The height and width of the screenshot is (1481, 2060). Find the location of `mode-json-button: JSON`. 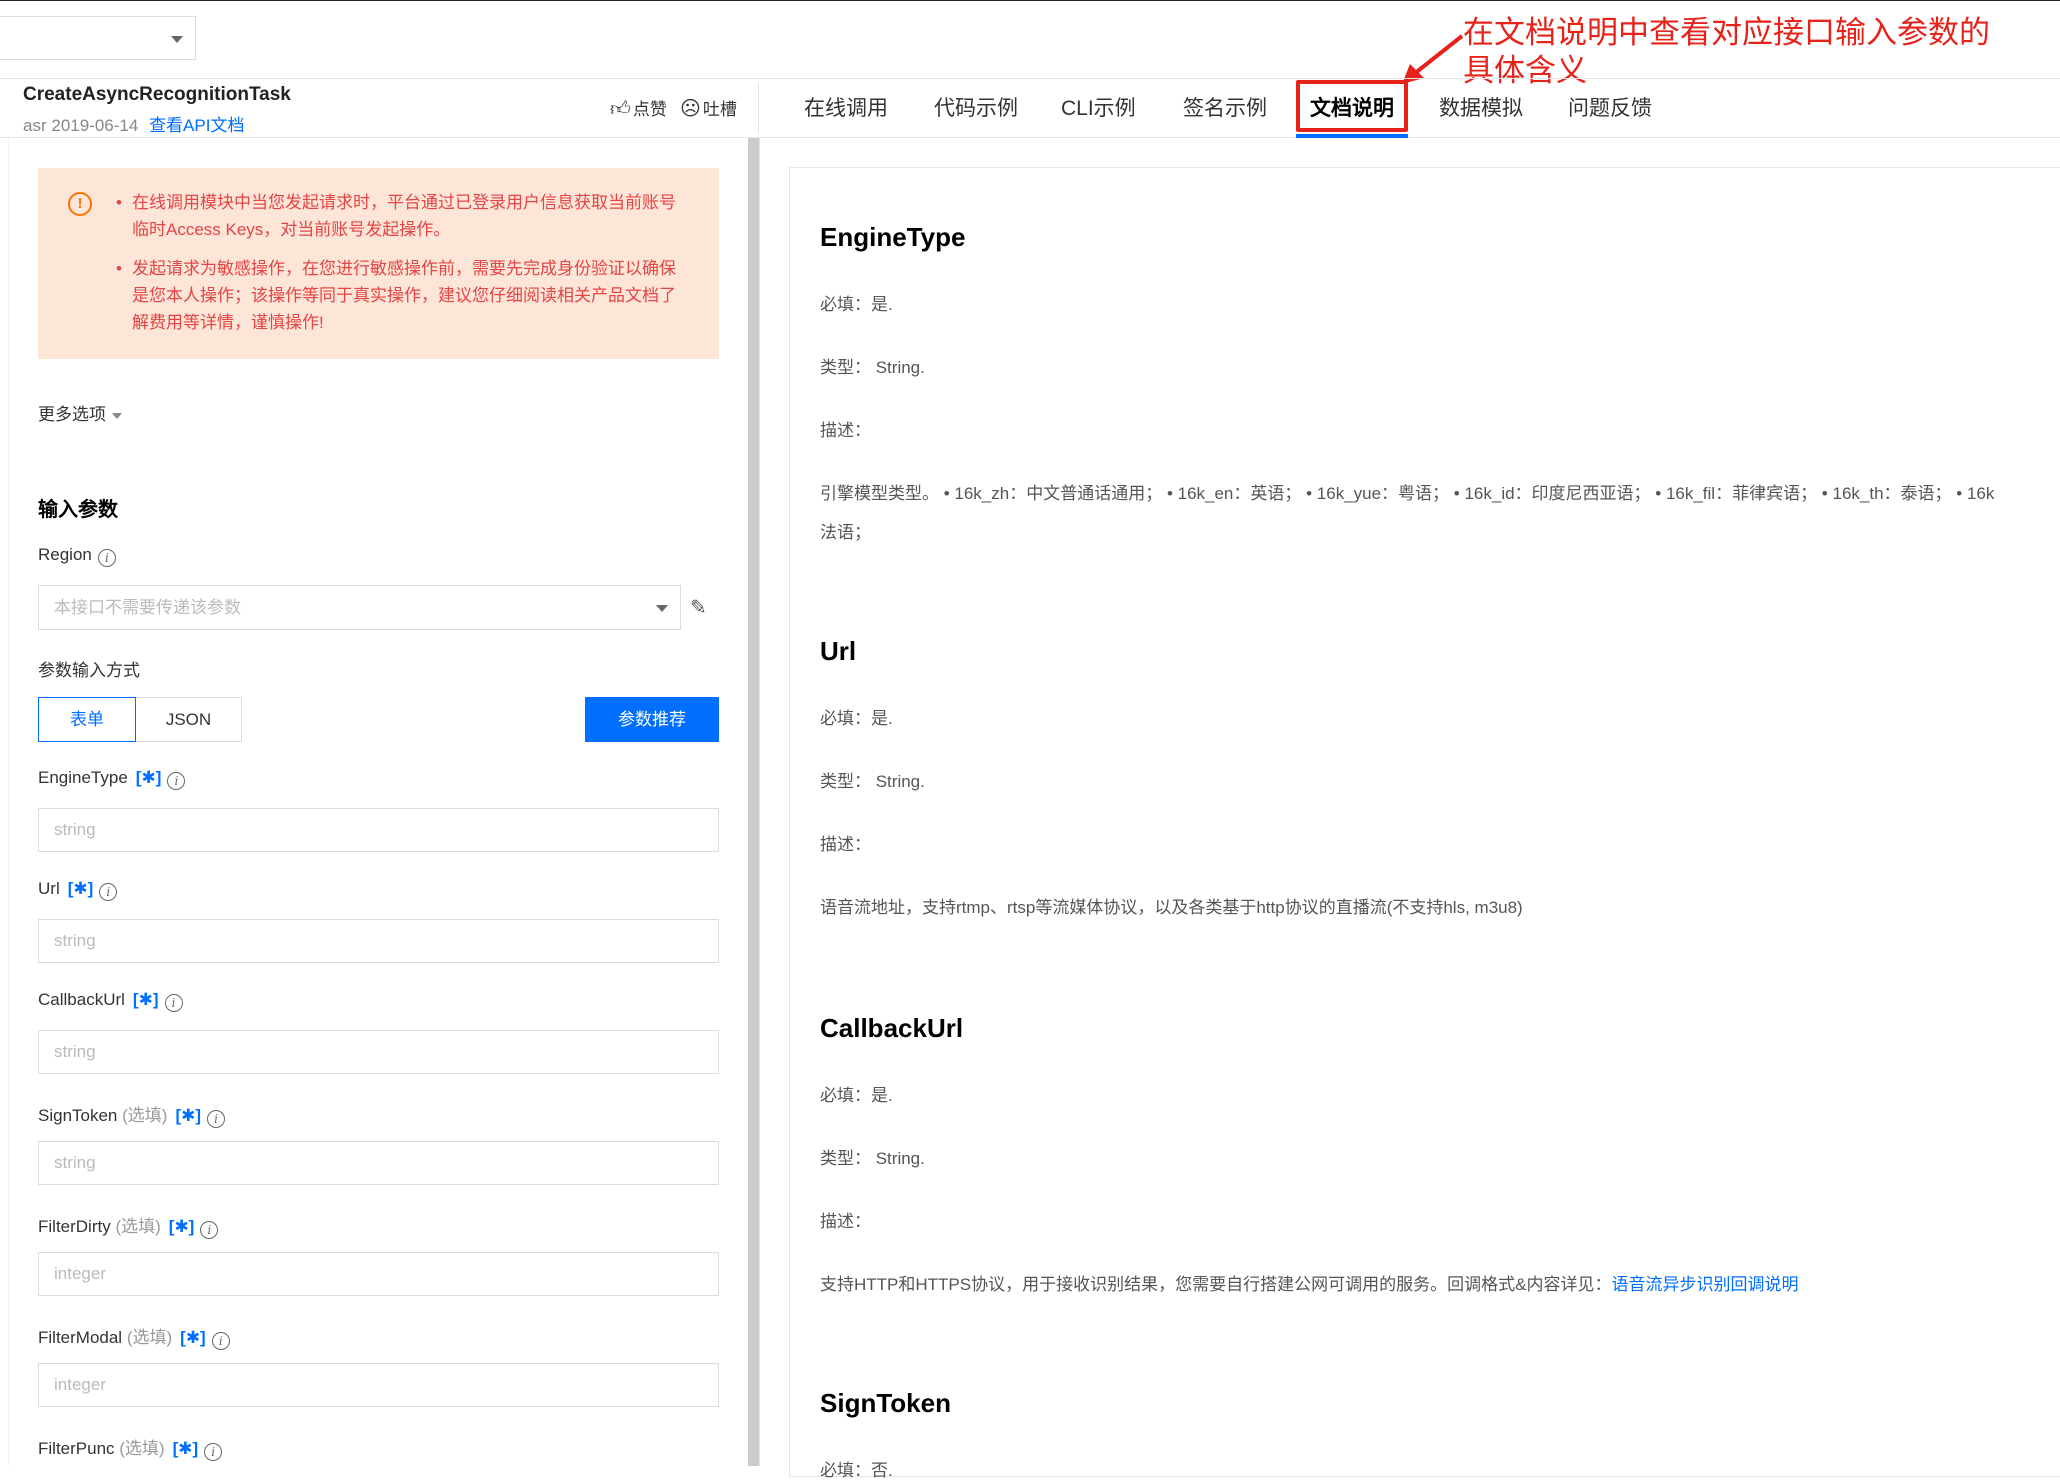

mode-json-button: JSON is located at coordinates (189, 719).